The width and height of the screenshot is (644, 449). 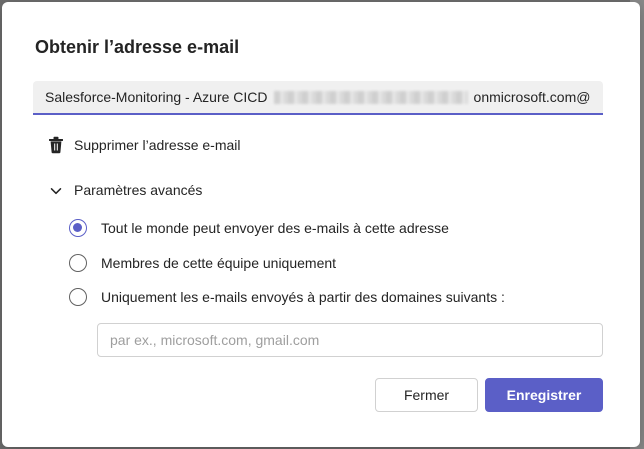 I want to click on allowed-domains-input, so click(x=350, y=340).